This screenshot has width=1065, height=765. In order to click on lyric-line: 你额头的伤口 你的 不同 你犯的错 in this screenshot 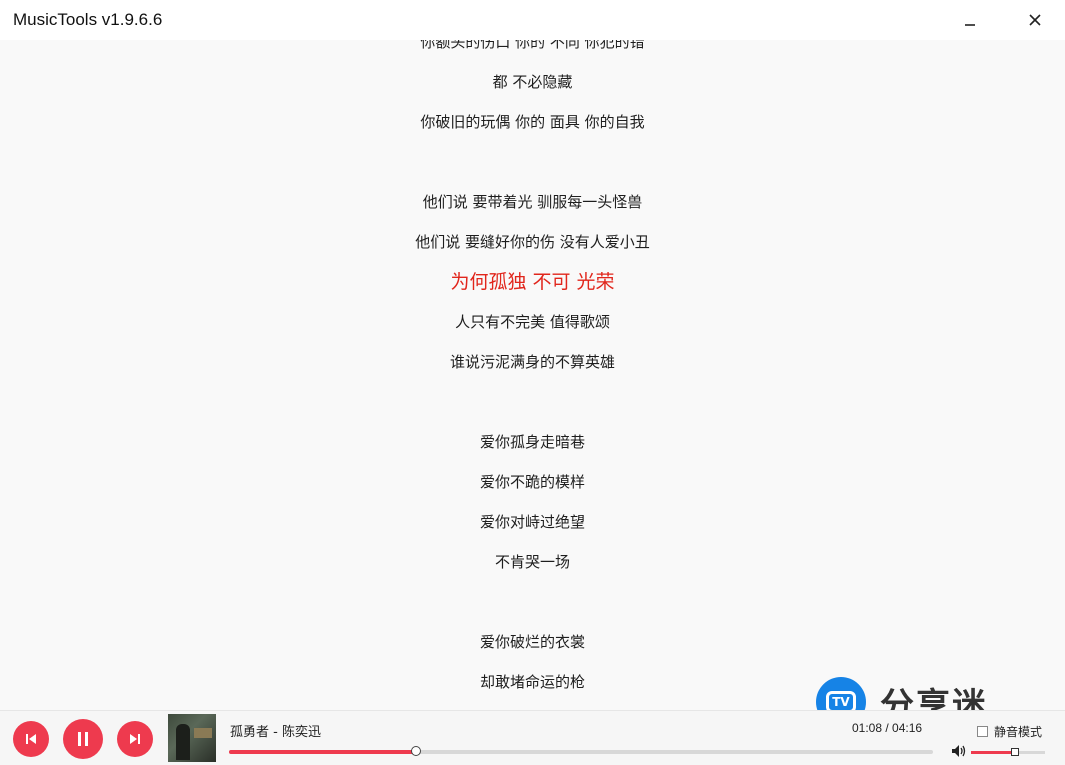, I will do `click(532, 45)`.